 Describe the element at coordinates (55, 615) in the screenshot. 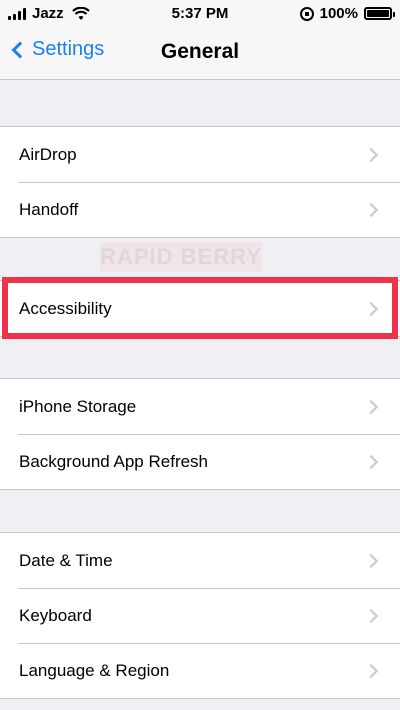

I see `row-label: Keyboard` at that location.